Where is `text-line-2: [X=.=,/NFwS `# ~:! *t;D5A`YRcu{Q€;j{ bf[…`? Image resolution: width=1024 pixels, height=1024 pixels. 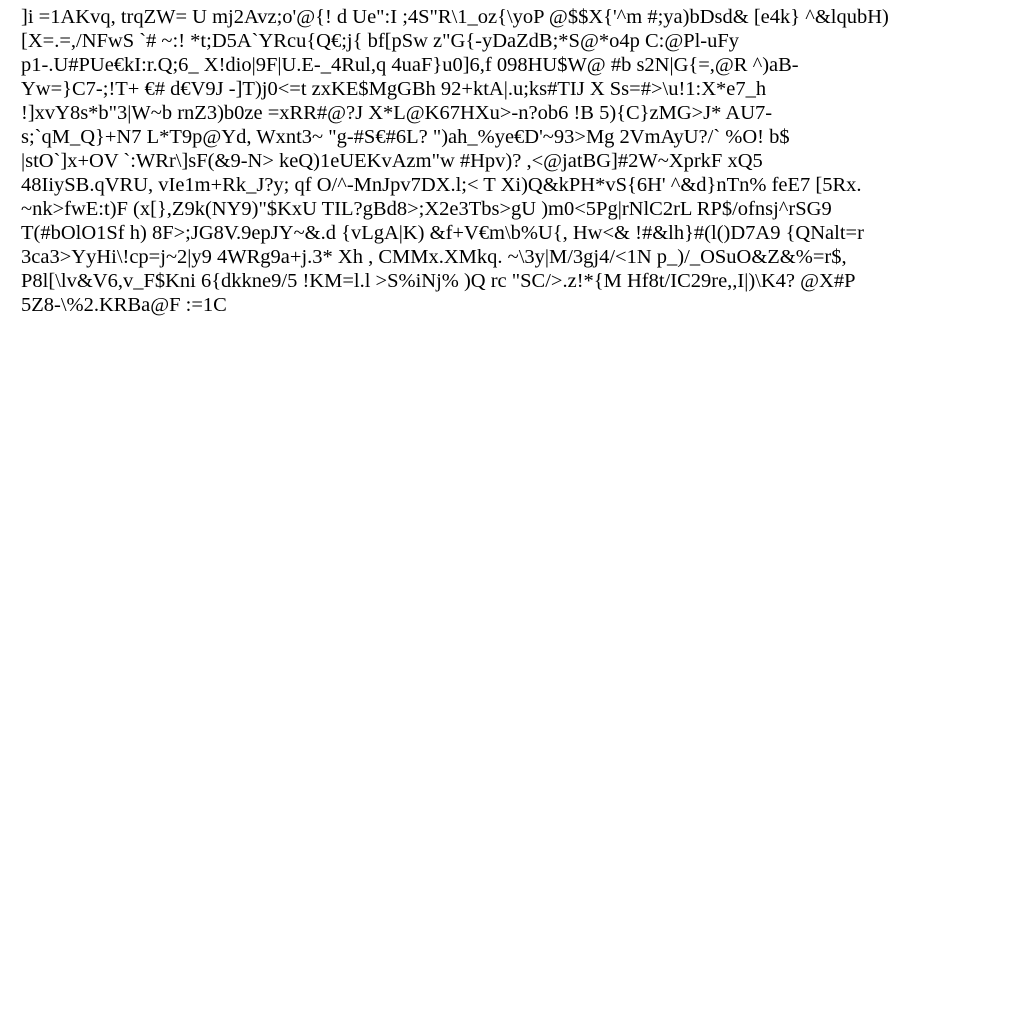 text-line-2: [X=.=,/NFwS `# ~:! *t;D5A`YRcu{Q€;j{ bf[… is located at coordinates (380, 41).